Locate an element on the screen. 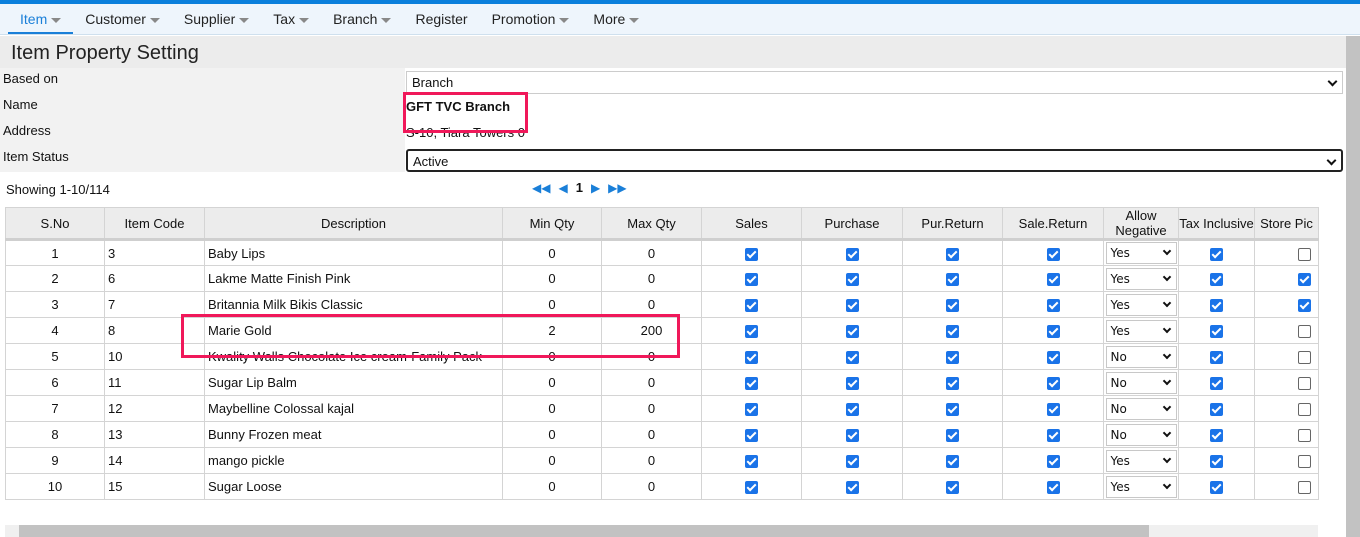 The height and width of the screenshot is (537, 1360). nav-branch: Branch is located at coordinates (362, 19).